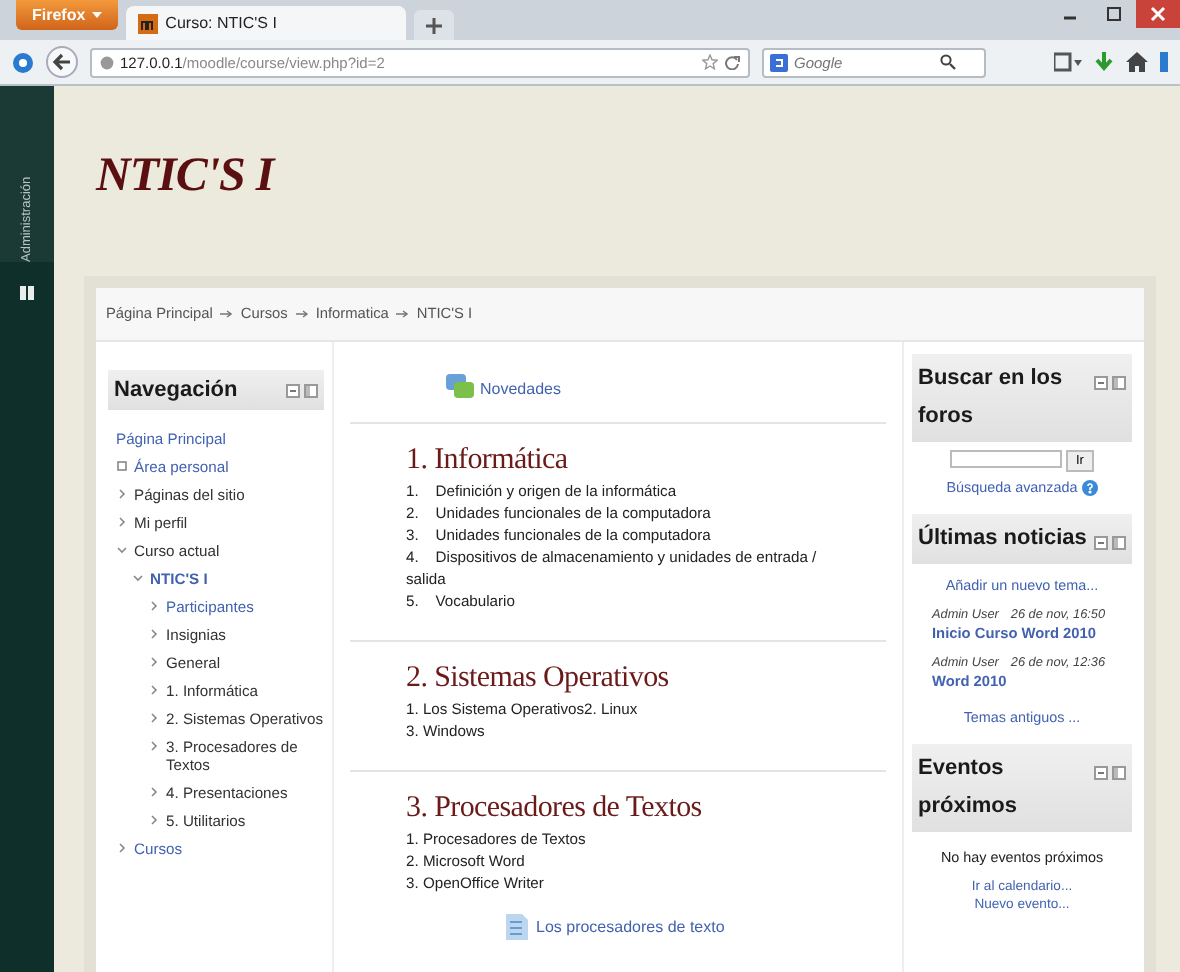  I want to click on close-icon, so click(1158, 14).